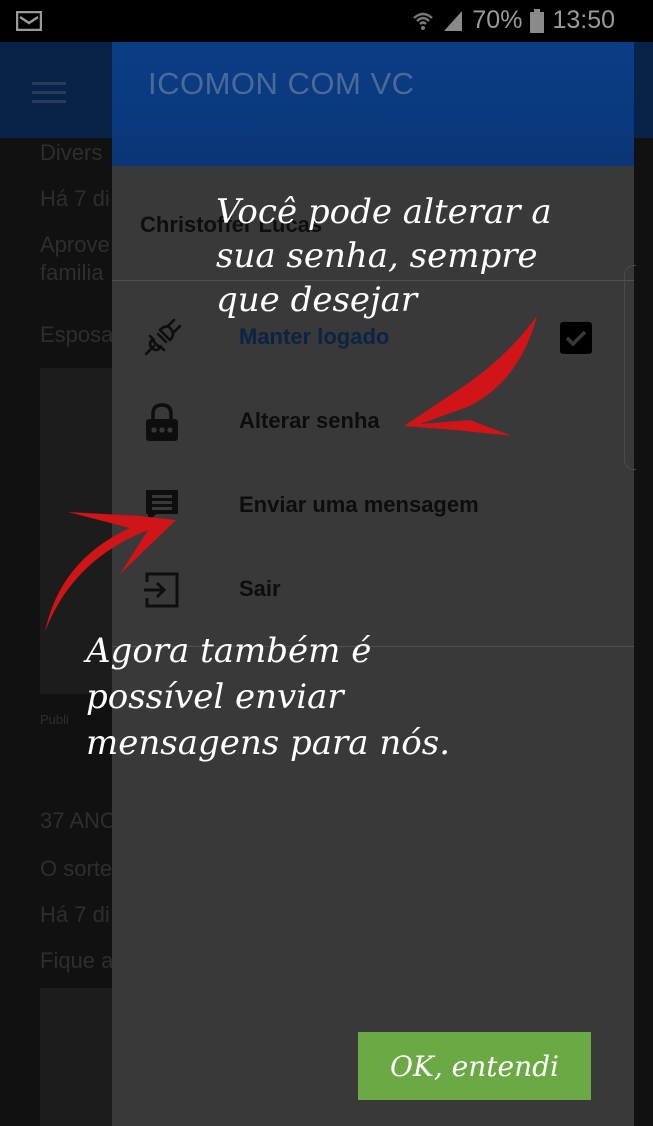  What do you see at coordinates (229, 651) in the screenshot?
I see `note-line: Agora também é` at bounding box center [229, 651].